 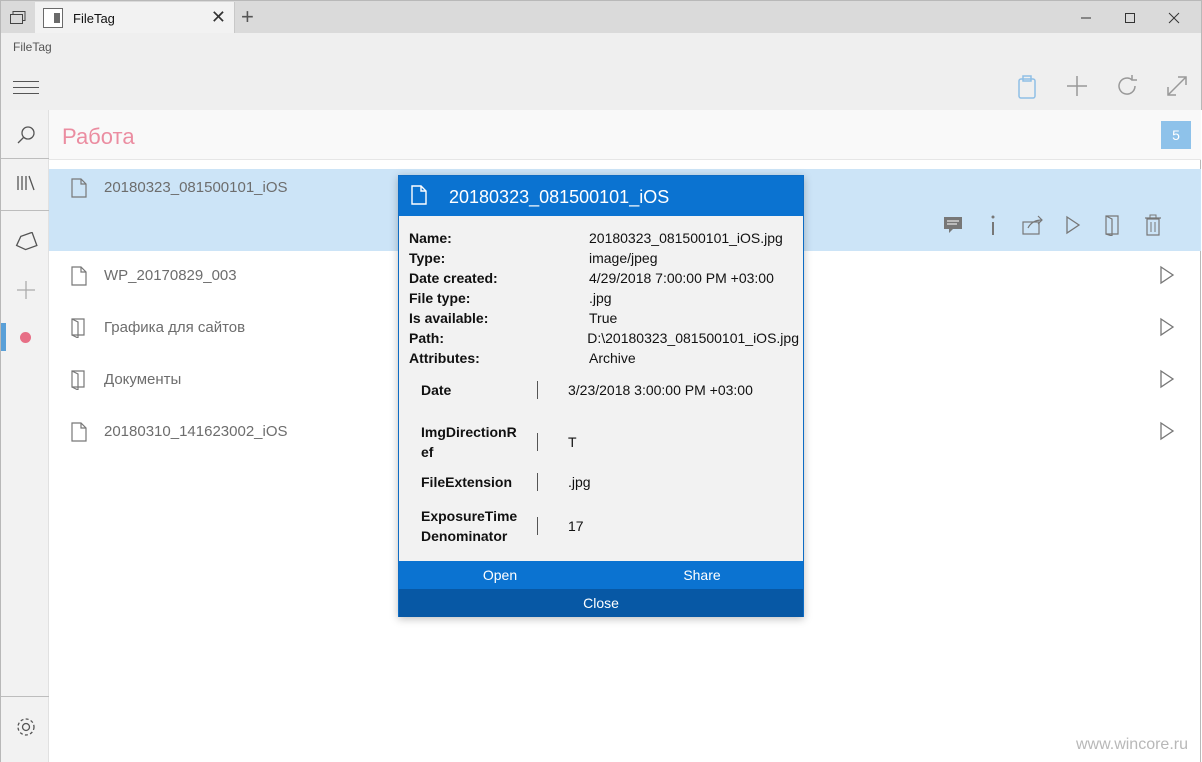 I want to click on close-icon, so click(x=1174, y=17).